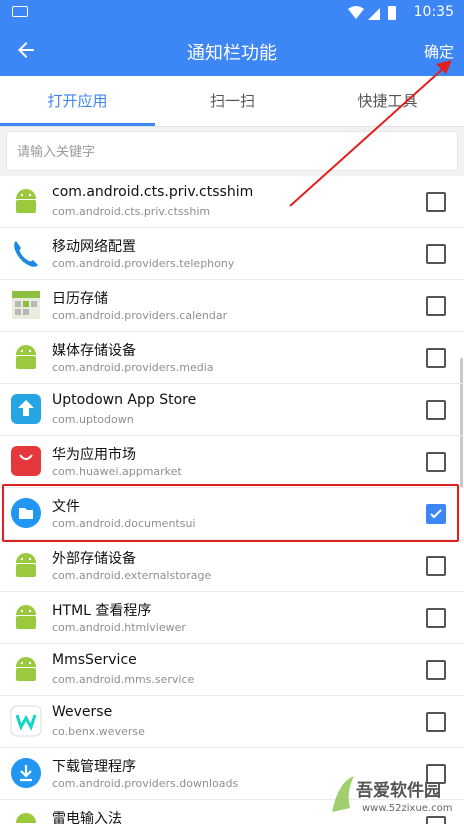 The width and height of the screenshot is (464, 824). I want to click on status-time: 10:35, so click(433, 12).